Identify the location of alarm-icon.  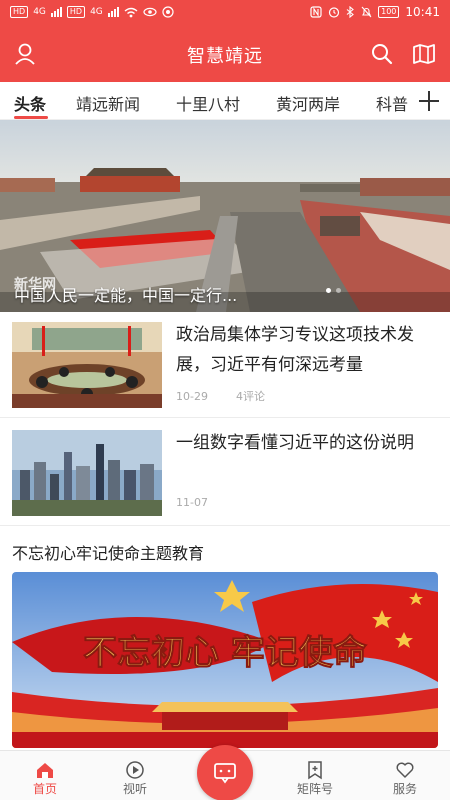
(334, 12).